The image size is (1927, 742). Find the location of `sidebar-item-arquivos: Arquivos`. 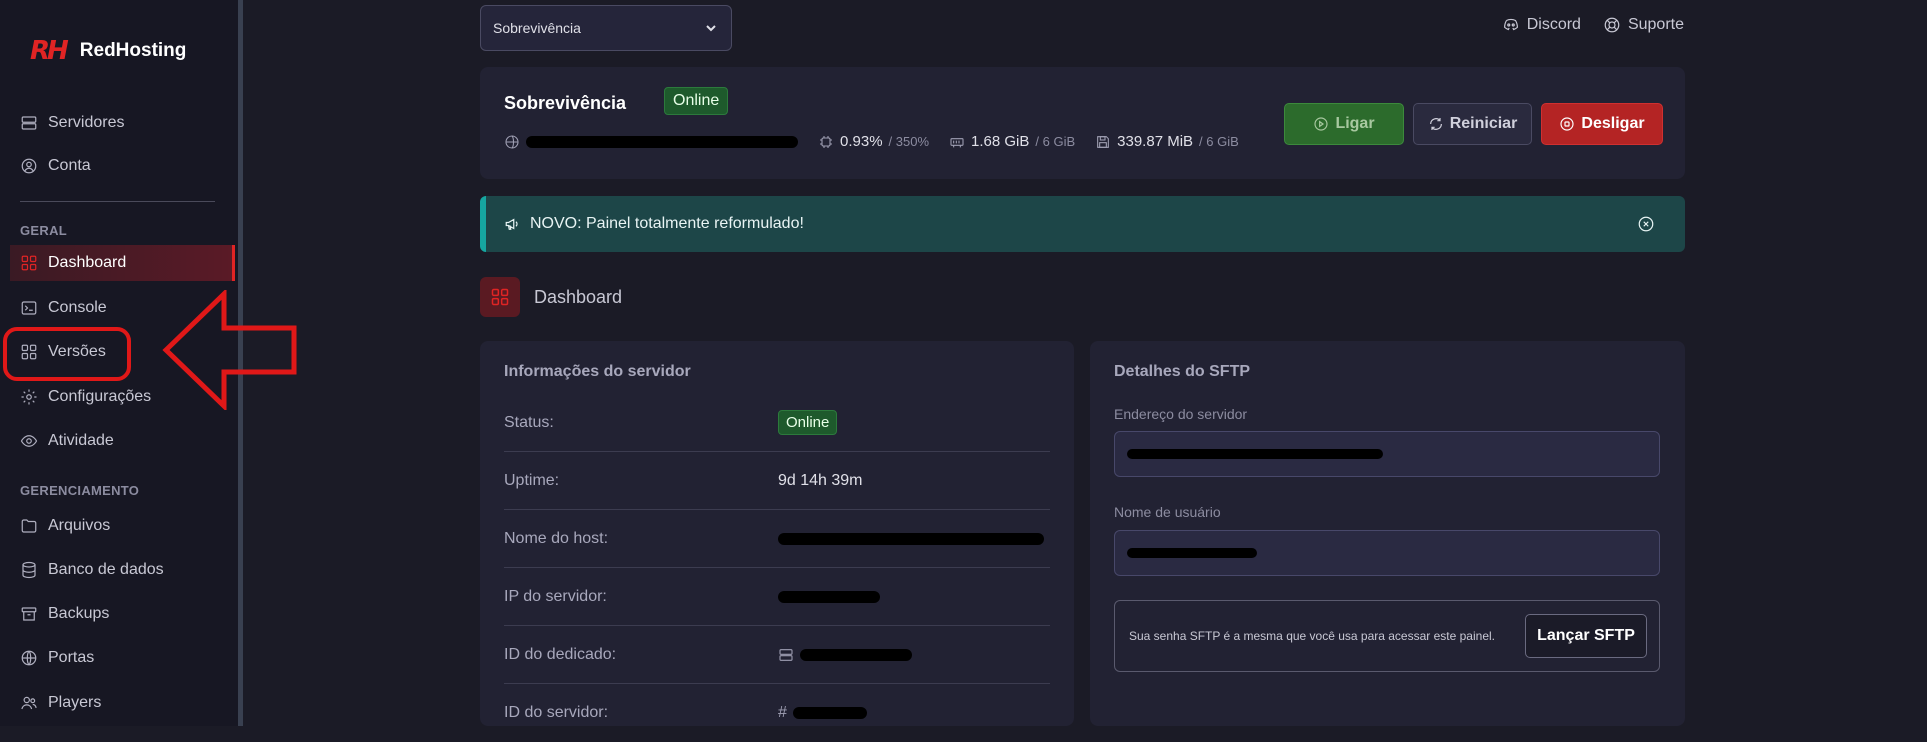

sidebar-item-arquivos: Arquivos is located at coordinates (127, 526).